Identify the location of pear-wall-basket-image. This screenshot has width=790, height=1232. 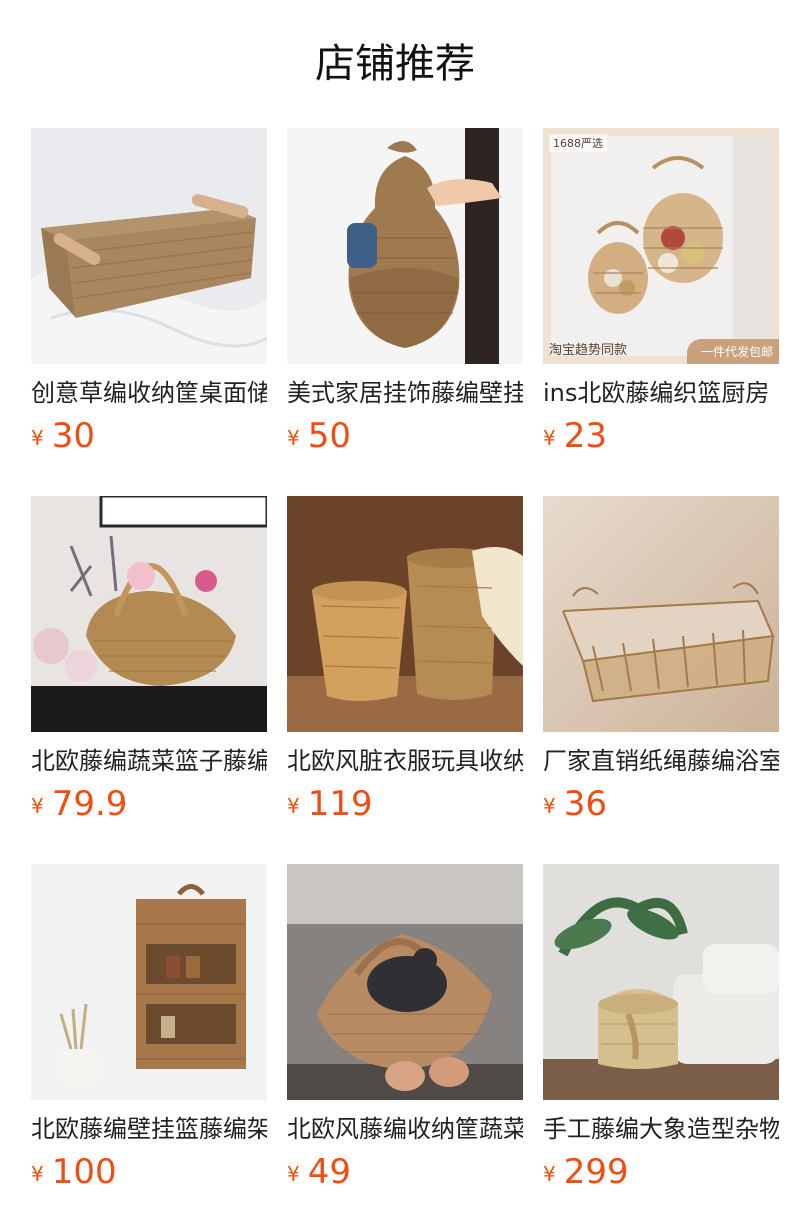
(405, 246).